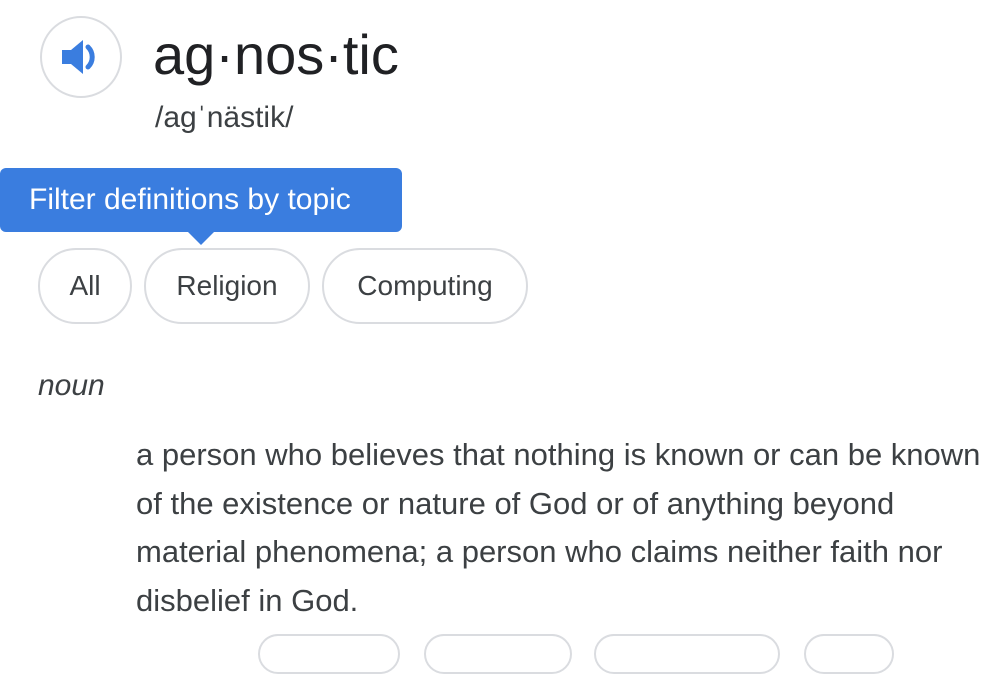 The image size is (1000, 674). Describe the element at coordinates (276, 54) in the screenshot. I see `headword: ag·nos·tic` at that location.